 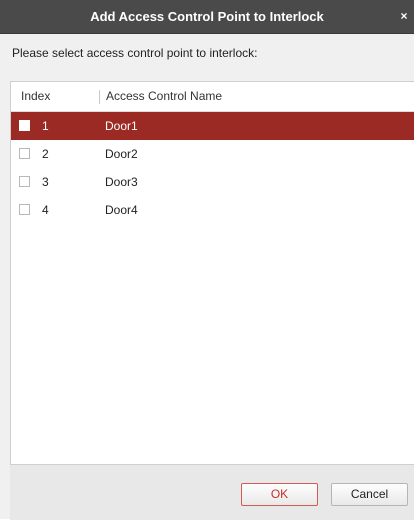 I want to click on row-name: Door2, so click(x=121, y=154).